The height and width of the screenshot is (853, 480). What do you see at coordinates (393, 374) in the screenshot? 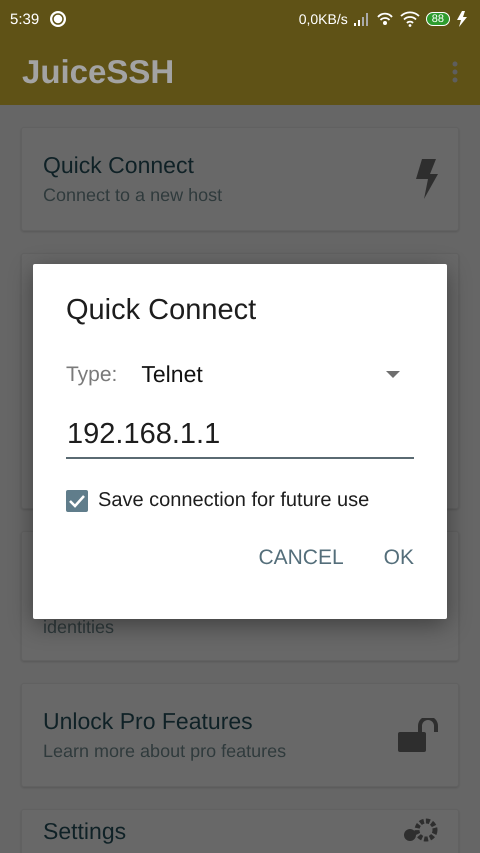
I see `dropdown-arrow-icon` at bounding box center [393, 374].